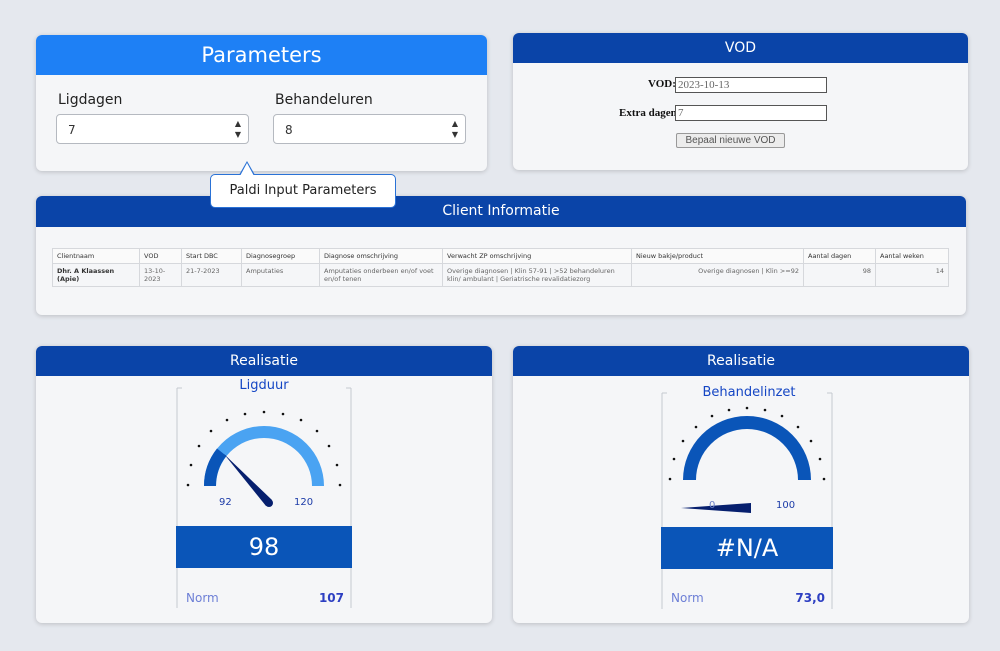 The width and height of the screenshot is (1000, 651). I want to click on behandelinzet-value: #N/A, so click(747, 548).